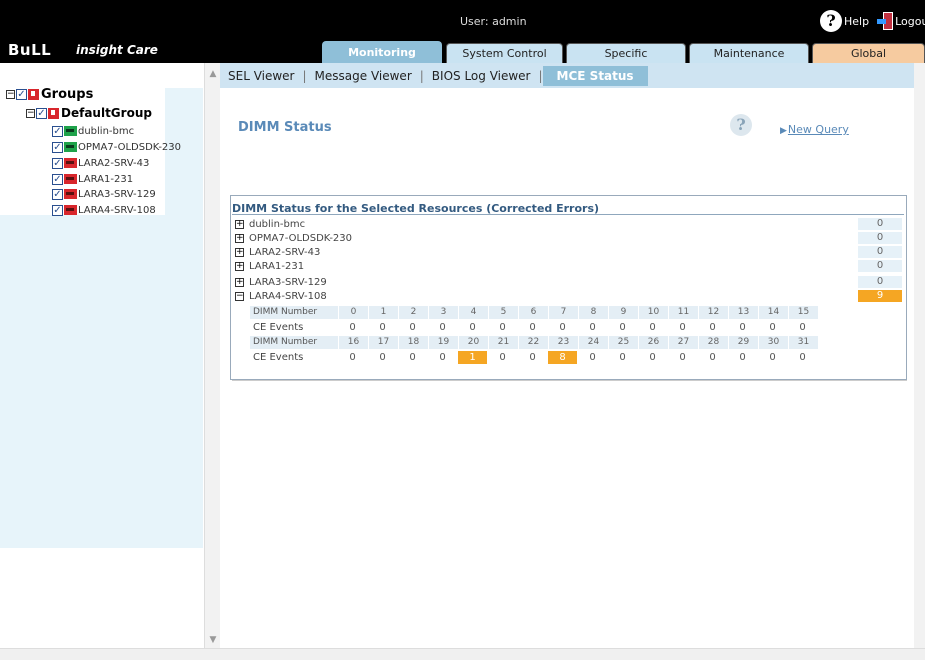  What do you see at coordinates (382, 52) in the screenshot?
I see `tab-monitoring: Monitoring` at bounding box center [382, 52].